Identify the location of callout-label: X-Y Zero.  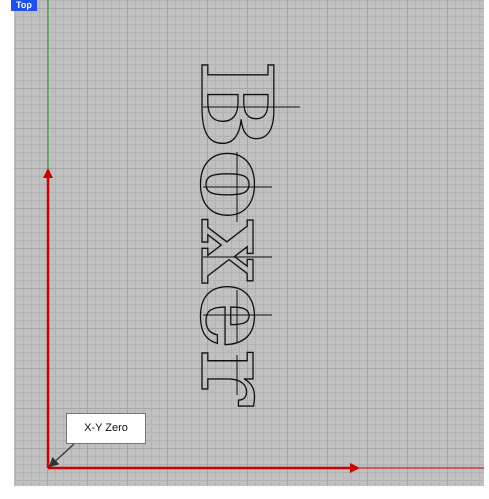
(106, 428).